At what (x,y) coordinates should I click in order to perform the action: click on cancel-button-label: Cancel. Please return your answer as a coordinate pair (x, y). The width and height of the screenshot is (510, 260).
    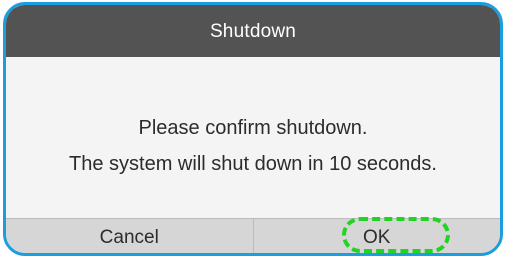
    Looking at the image, I should click on (129, 237).